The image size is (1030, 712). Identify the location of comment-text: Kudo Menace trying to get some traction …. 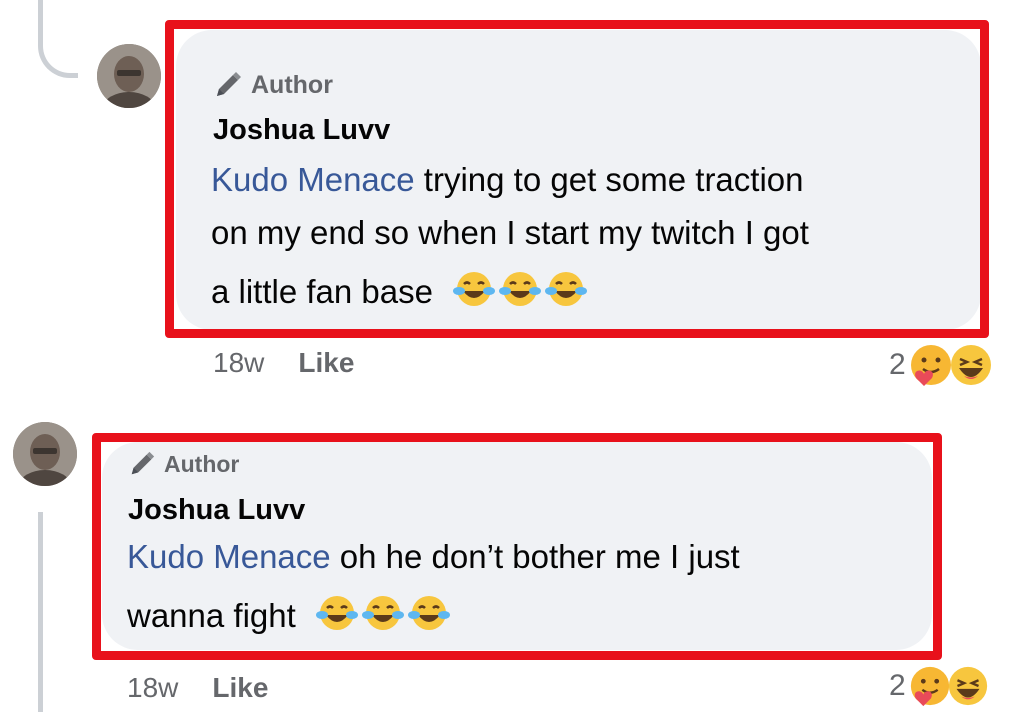
(510, 236).